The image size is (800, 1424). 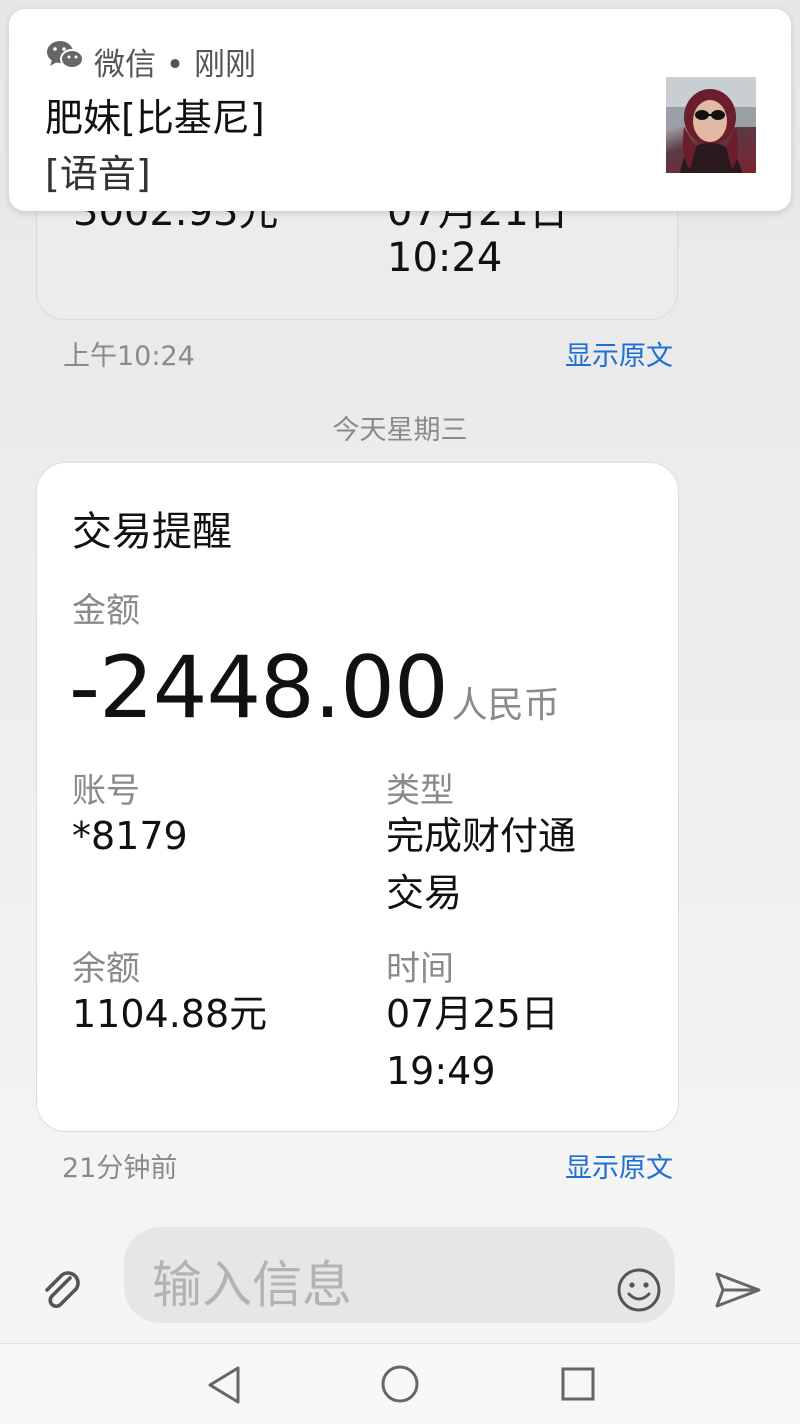 I want to click on sender-avatar, so click(x=711, y=125).